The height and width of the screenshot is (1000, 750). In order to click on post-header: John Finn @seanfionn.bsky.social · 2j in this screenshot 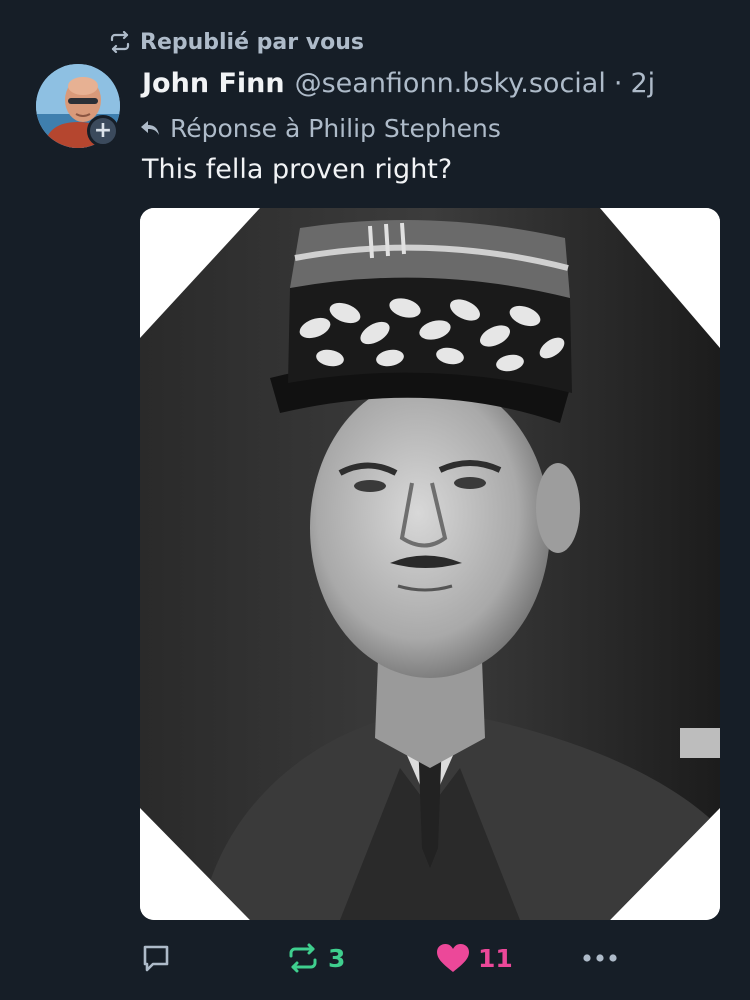, I will do `click(398, 86)`.